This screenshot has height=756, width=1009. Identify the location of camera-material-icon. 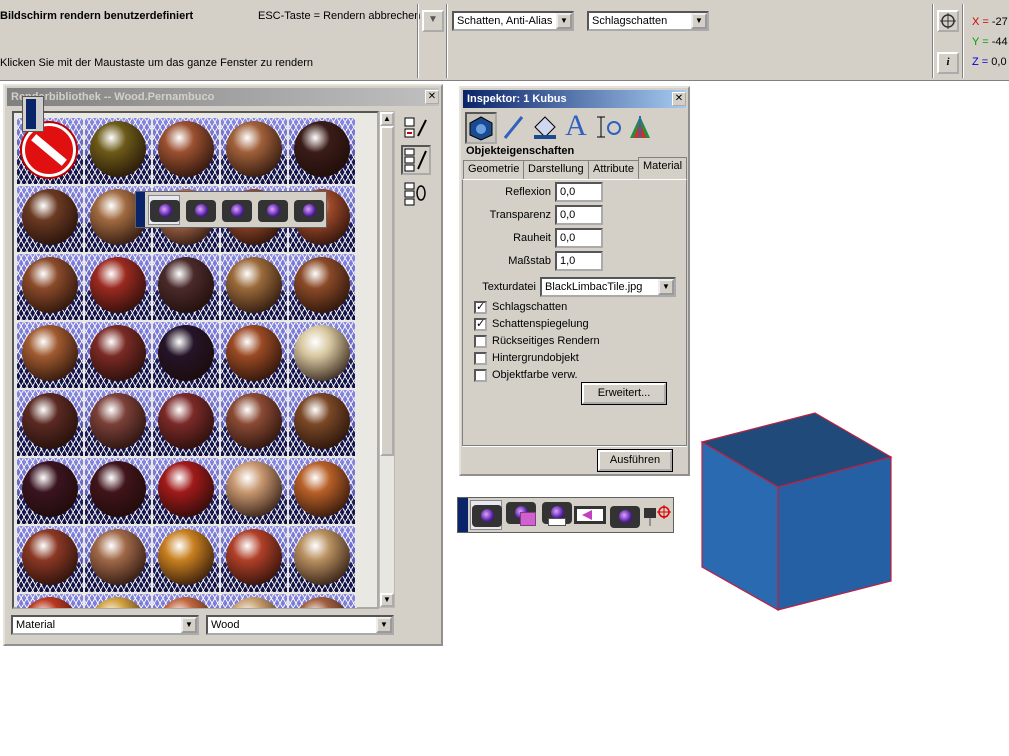
(309, 211).